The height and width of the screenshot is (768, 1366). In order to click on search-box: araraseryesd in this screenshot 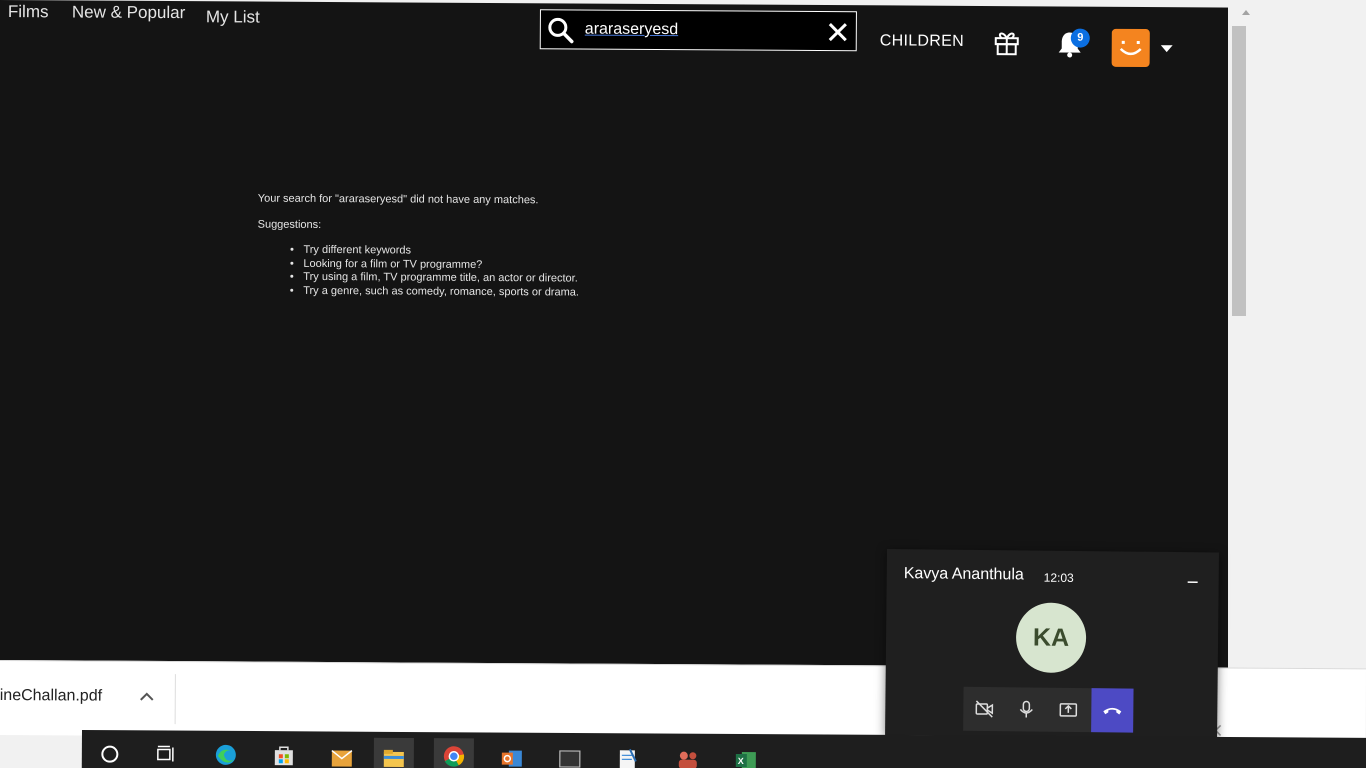, I will do `click(698, 30)`.